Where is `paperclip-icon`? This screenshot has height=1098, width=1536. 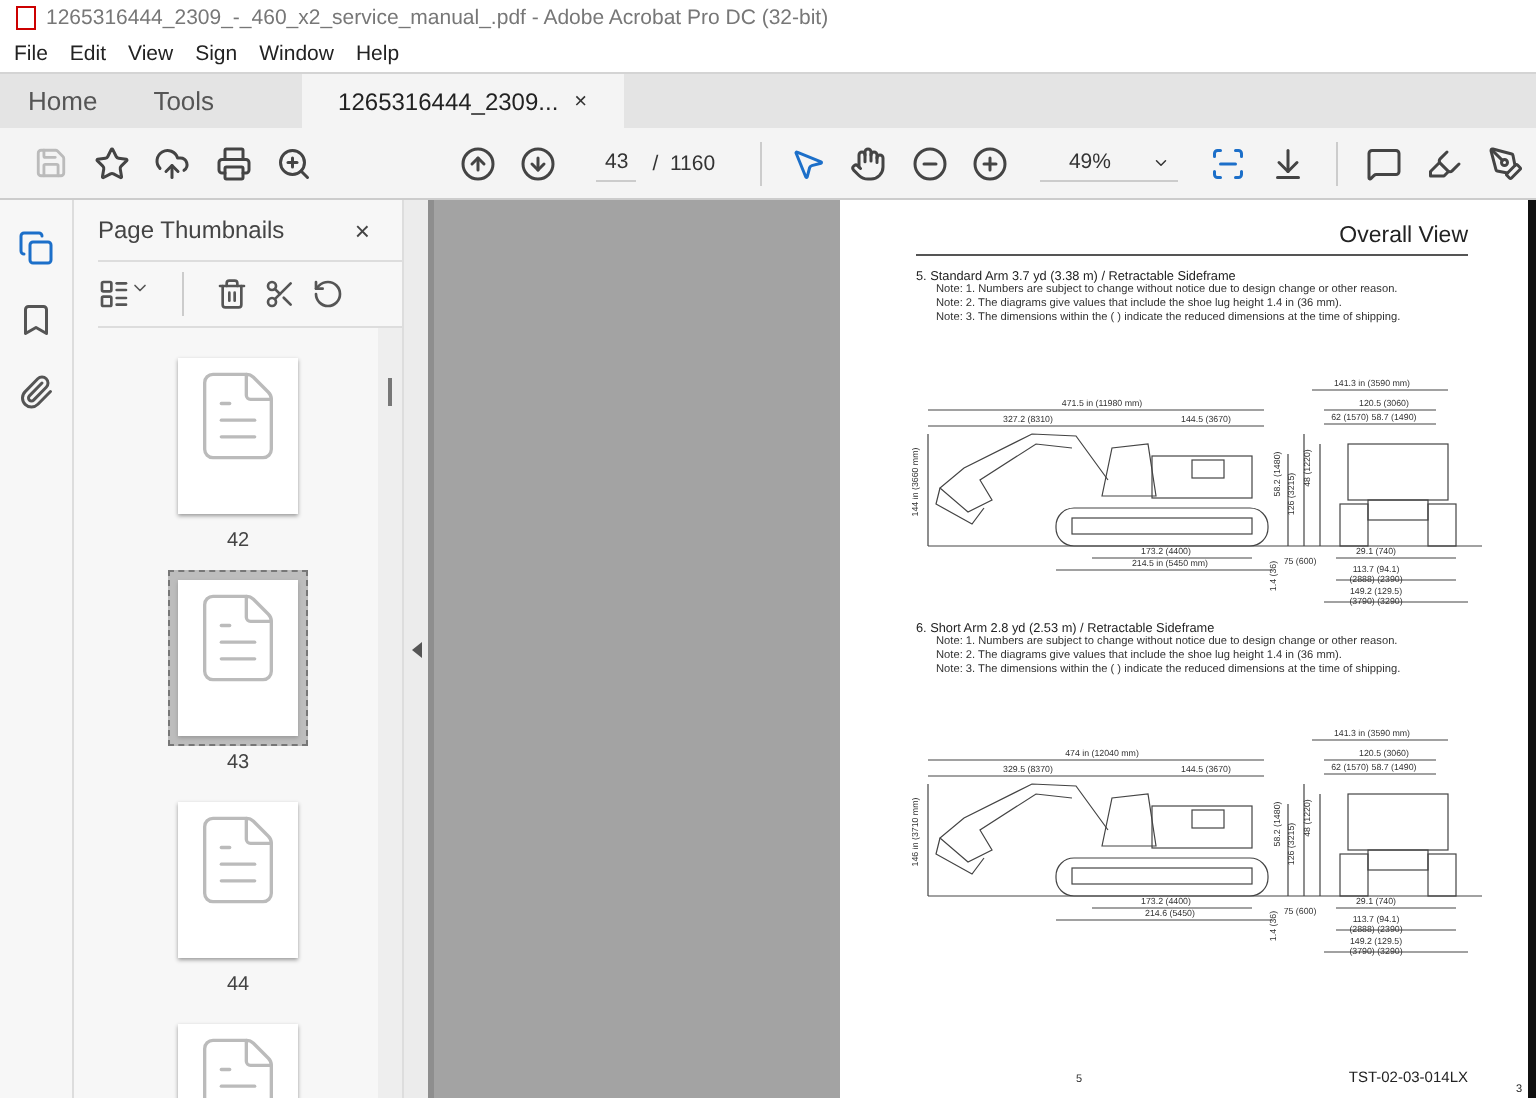
paperclip-icon is located at coordinates (36, 392).